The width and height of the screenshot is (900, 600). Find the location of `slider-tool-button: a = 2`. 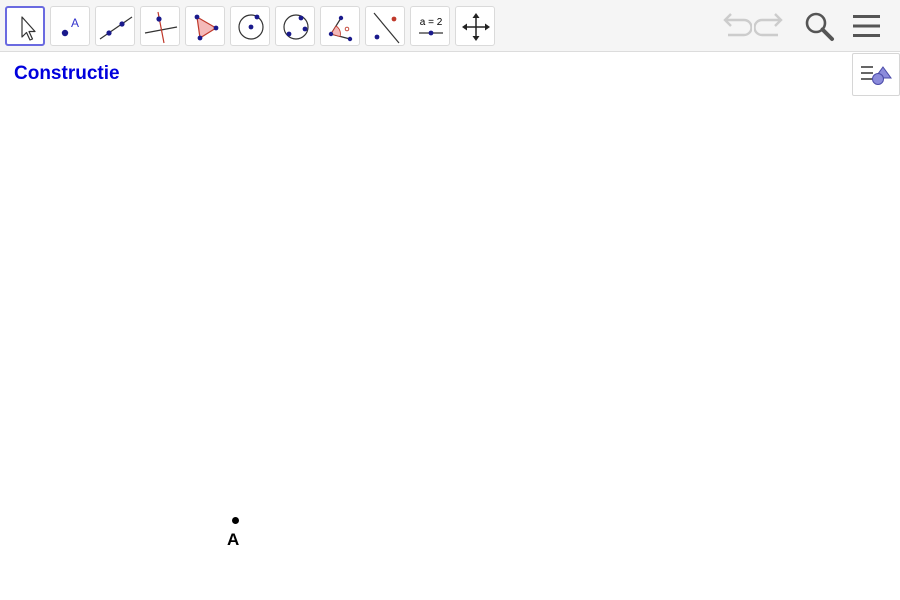

slider-tool-button: a = 2 is located at coordinates (430, 26).